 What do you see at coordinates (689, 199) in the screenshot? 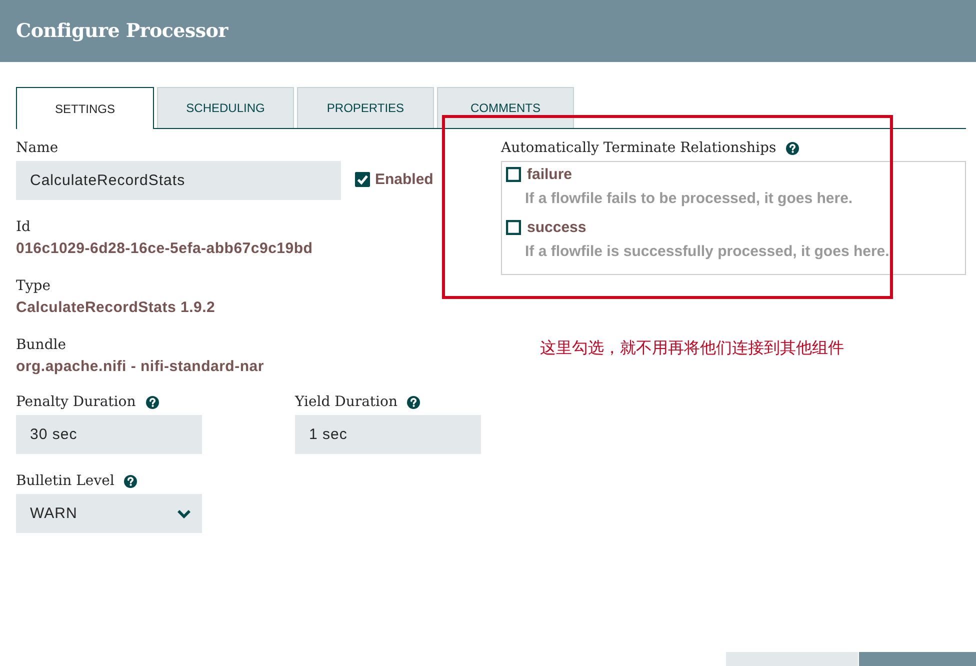
I see `relationship-description: If a flowfile fails to be processed, it goes here.` at bounding box center [689, 199].